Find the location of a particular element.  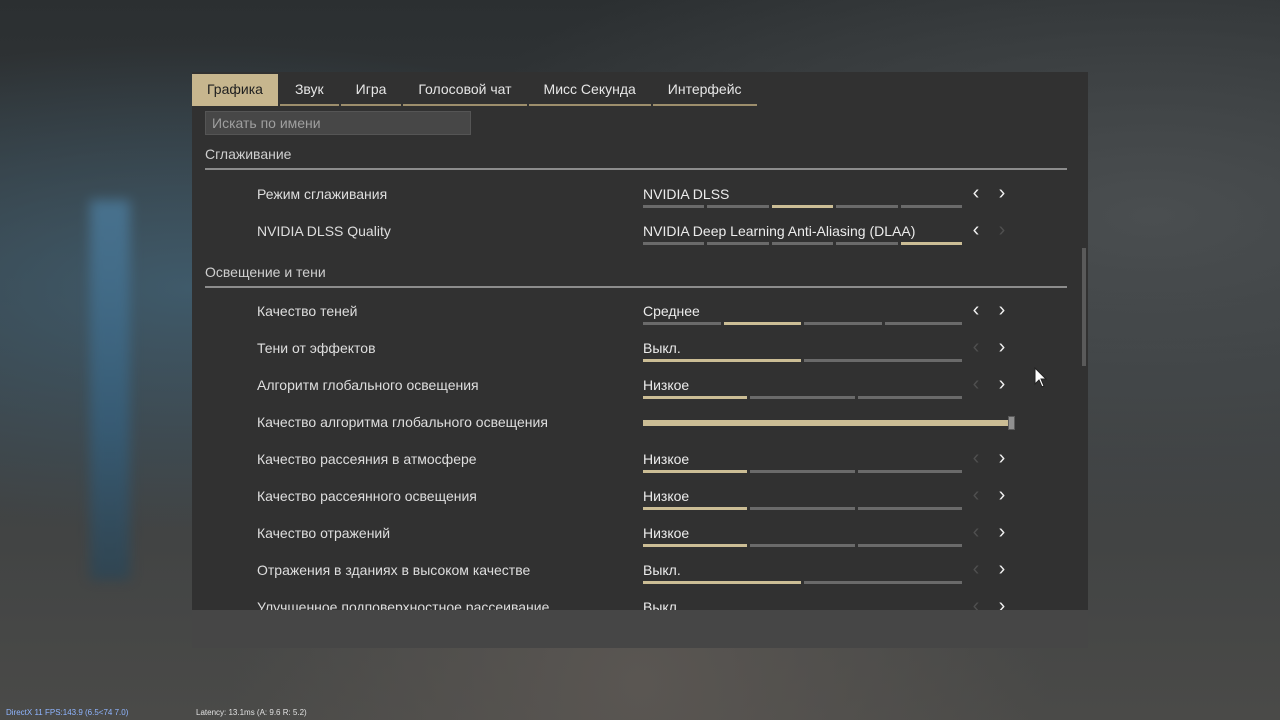

tab-miss-second: Мисс Секунда is located at coordinates (589, 90).